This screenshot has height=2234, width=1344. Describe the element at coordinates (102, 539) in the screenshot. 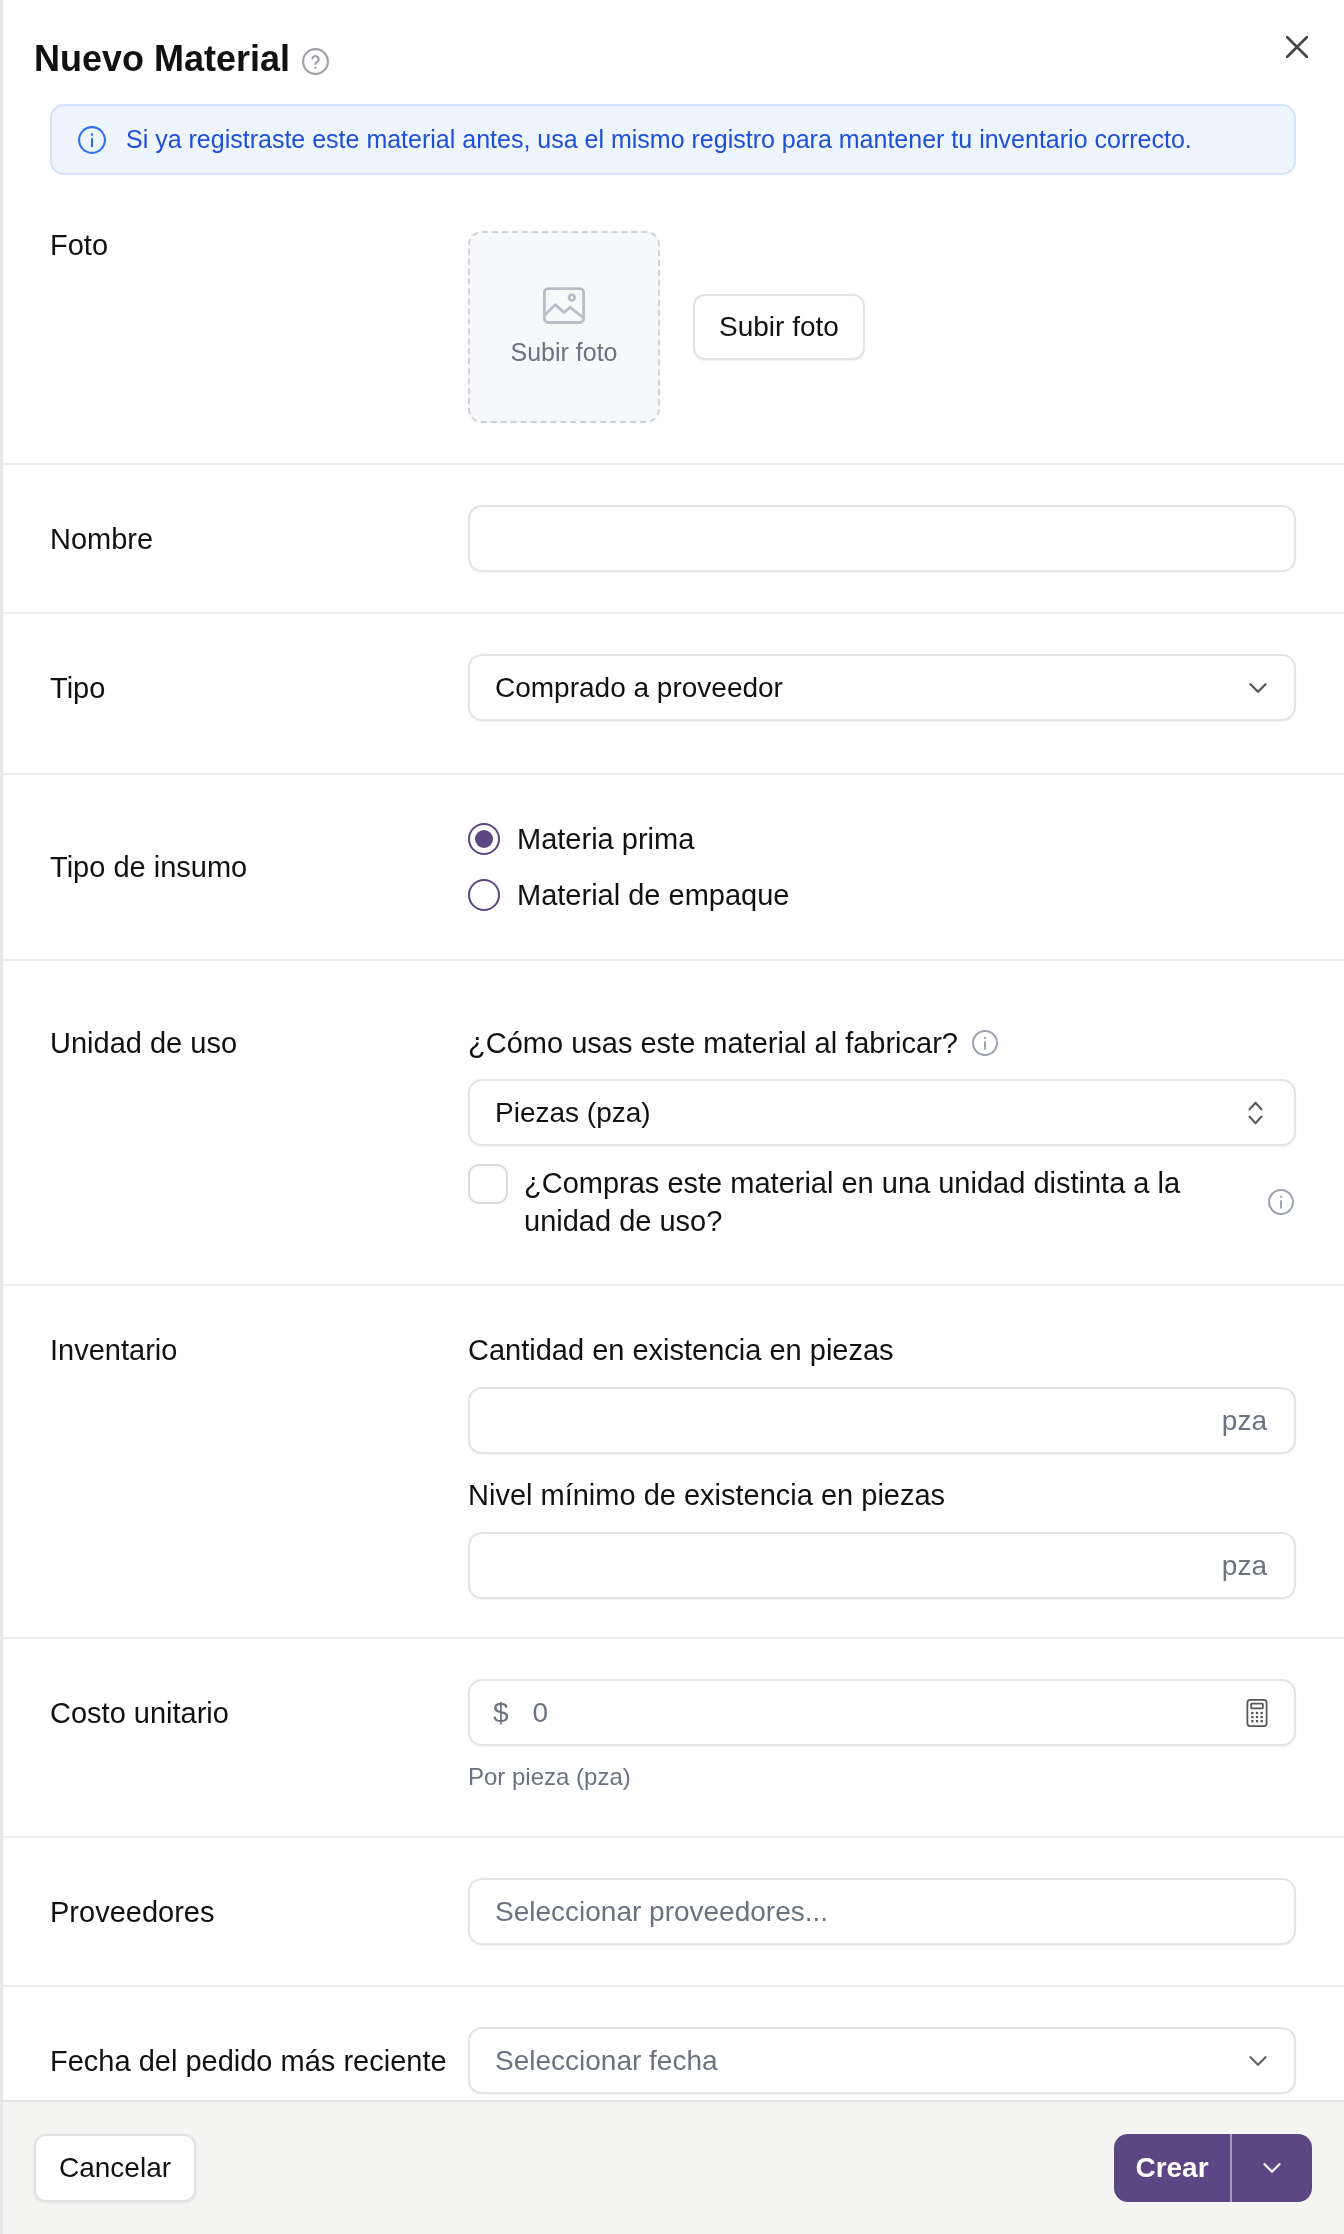

I see `field-label: Nombre` at that location.